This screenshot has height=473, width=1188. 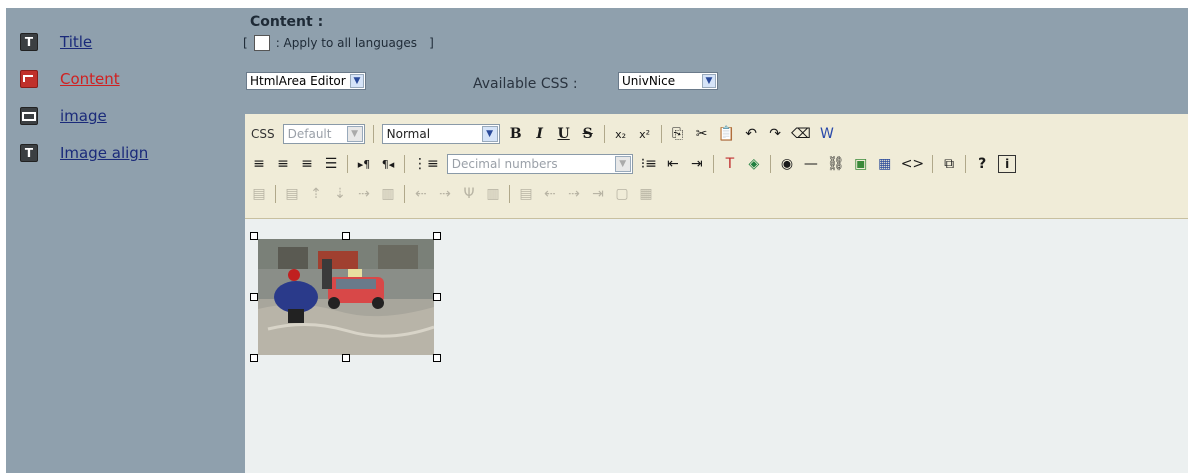 I want to click on insert-row-after-icon: ⇣, so click(x=340, y=194).